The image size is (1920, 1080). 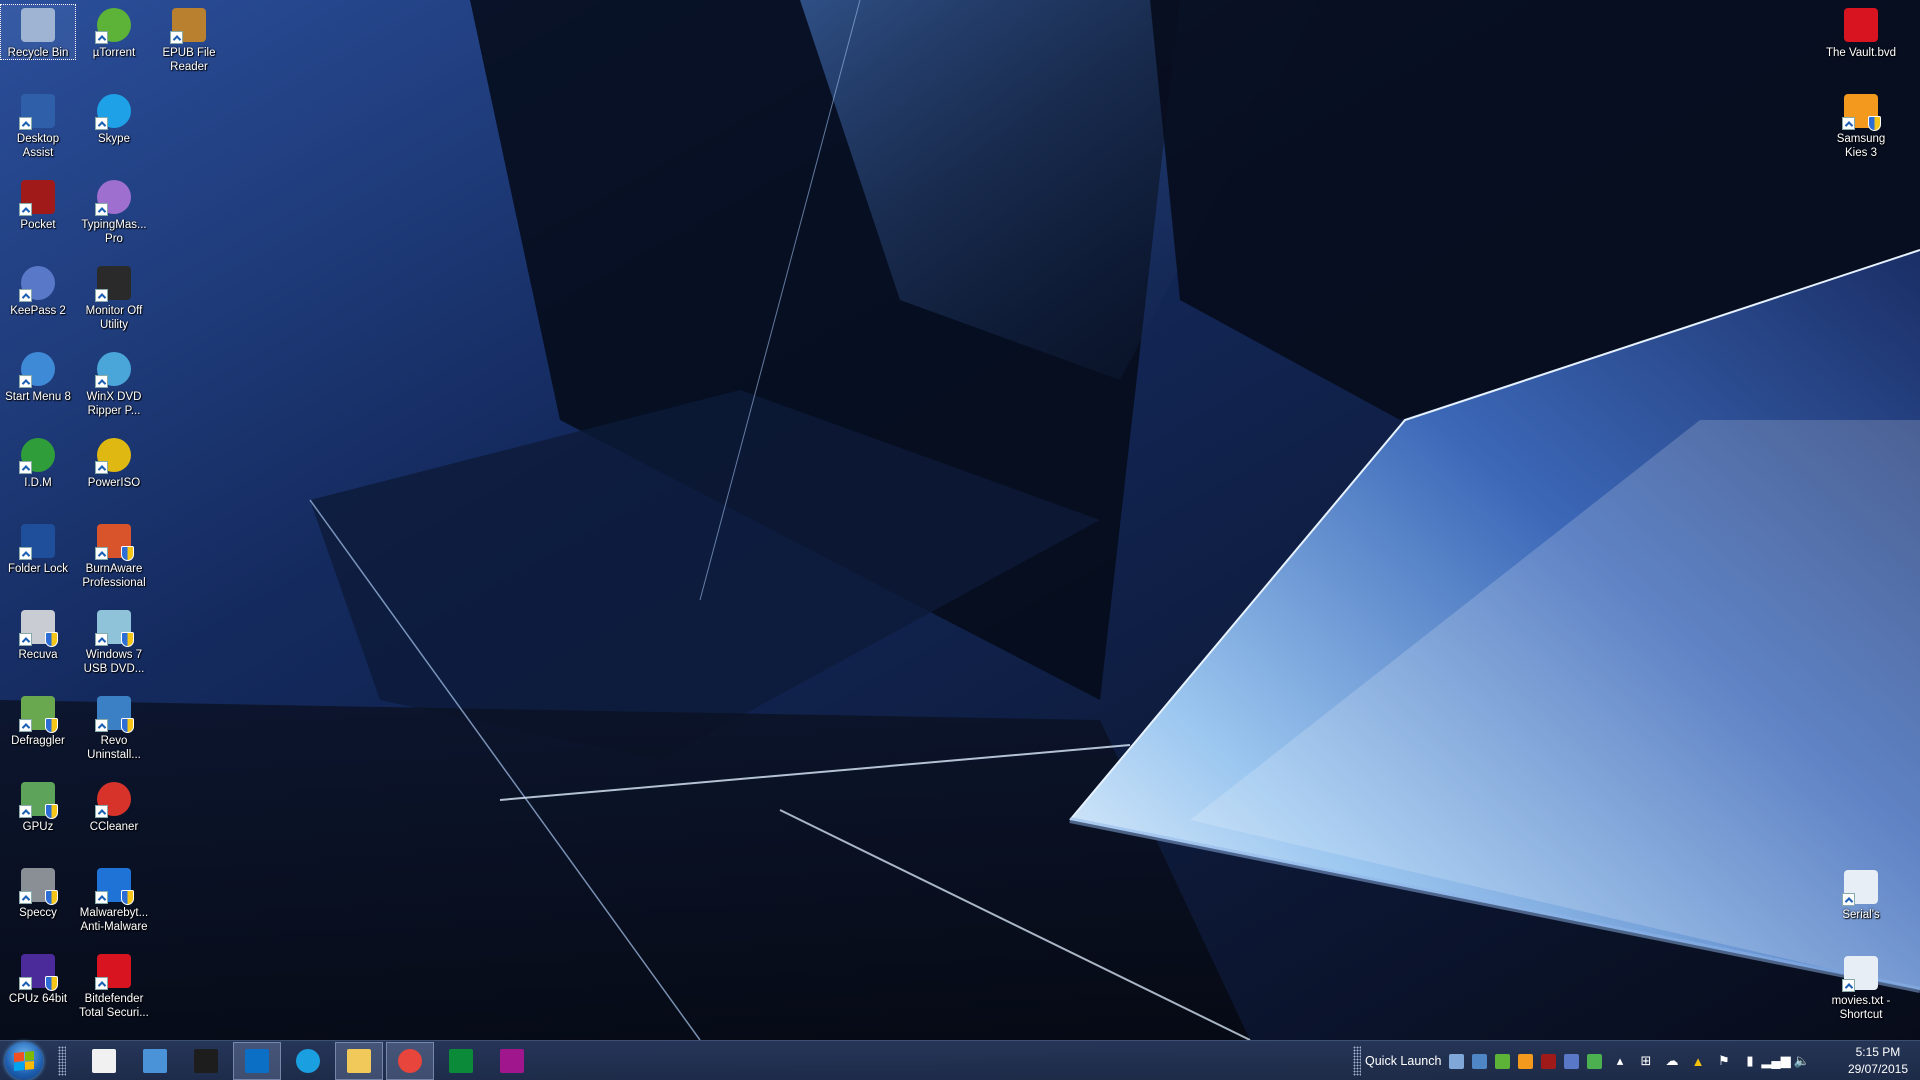 I want to click on start-button, so click(x=24, y=1061).